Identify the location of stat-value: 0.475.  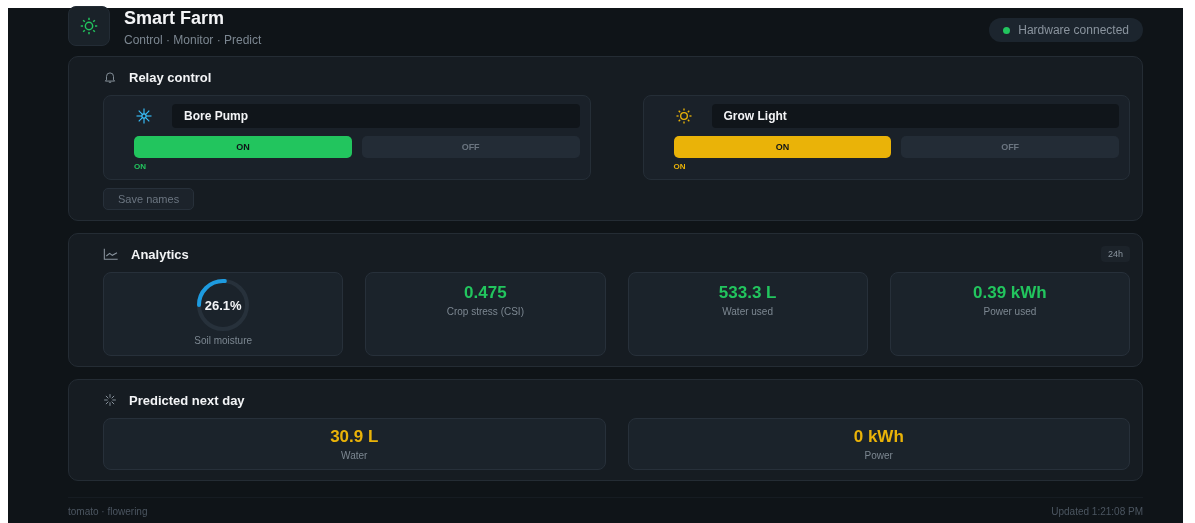
(485, 293).